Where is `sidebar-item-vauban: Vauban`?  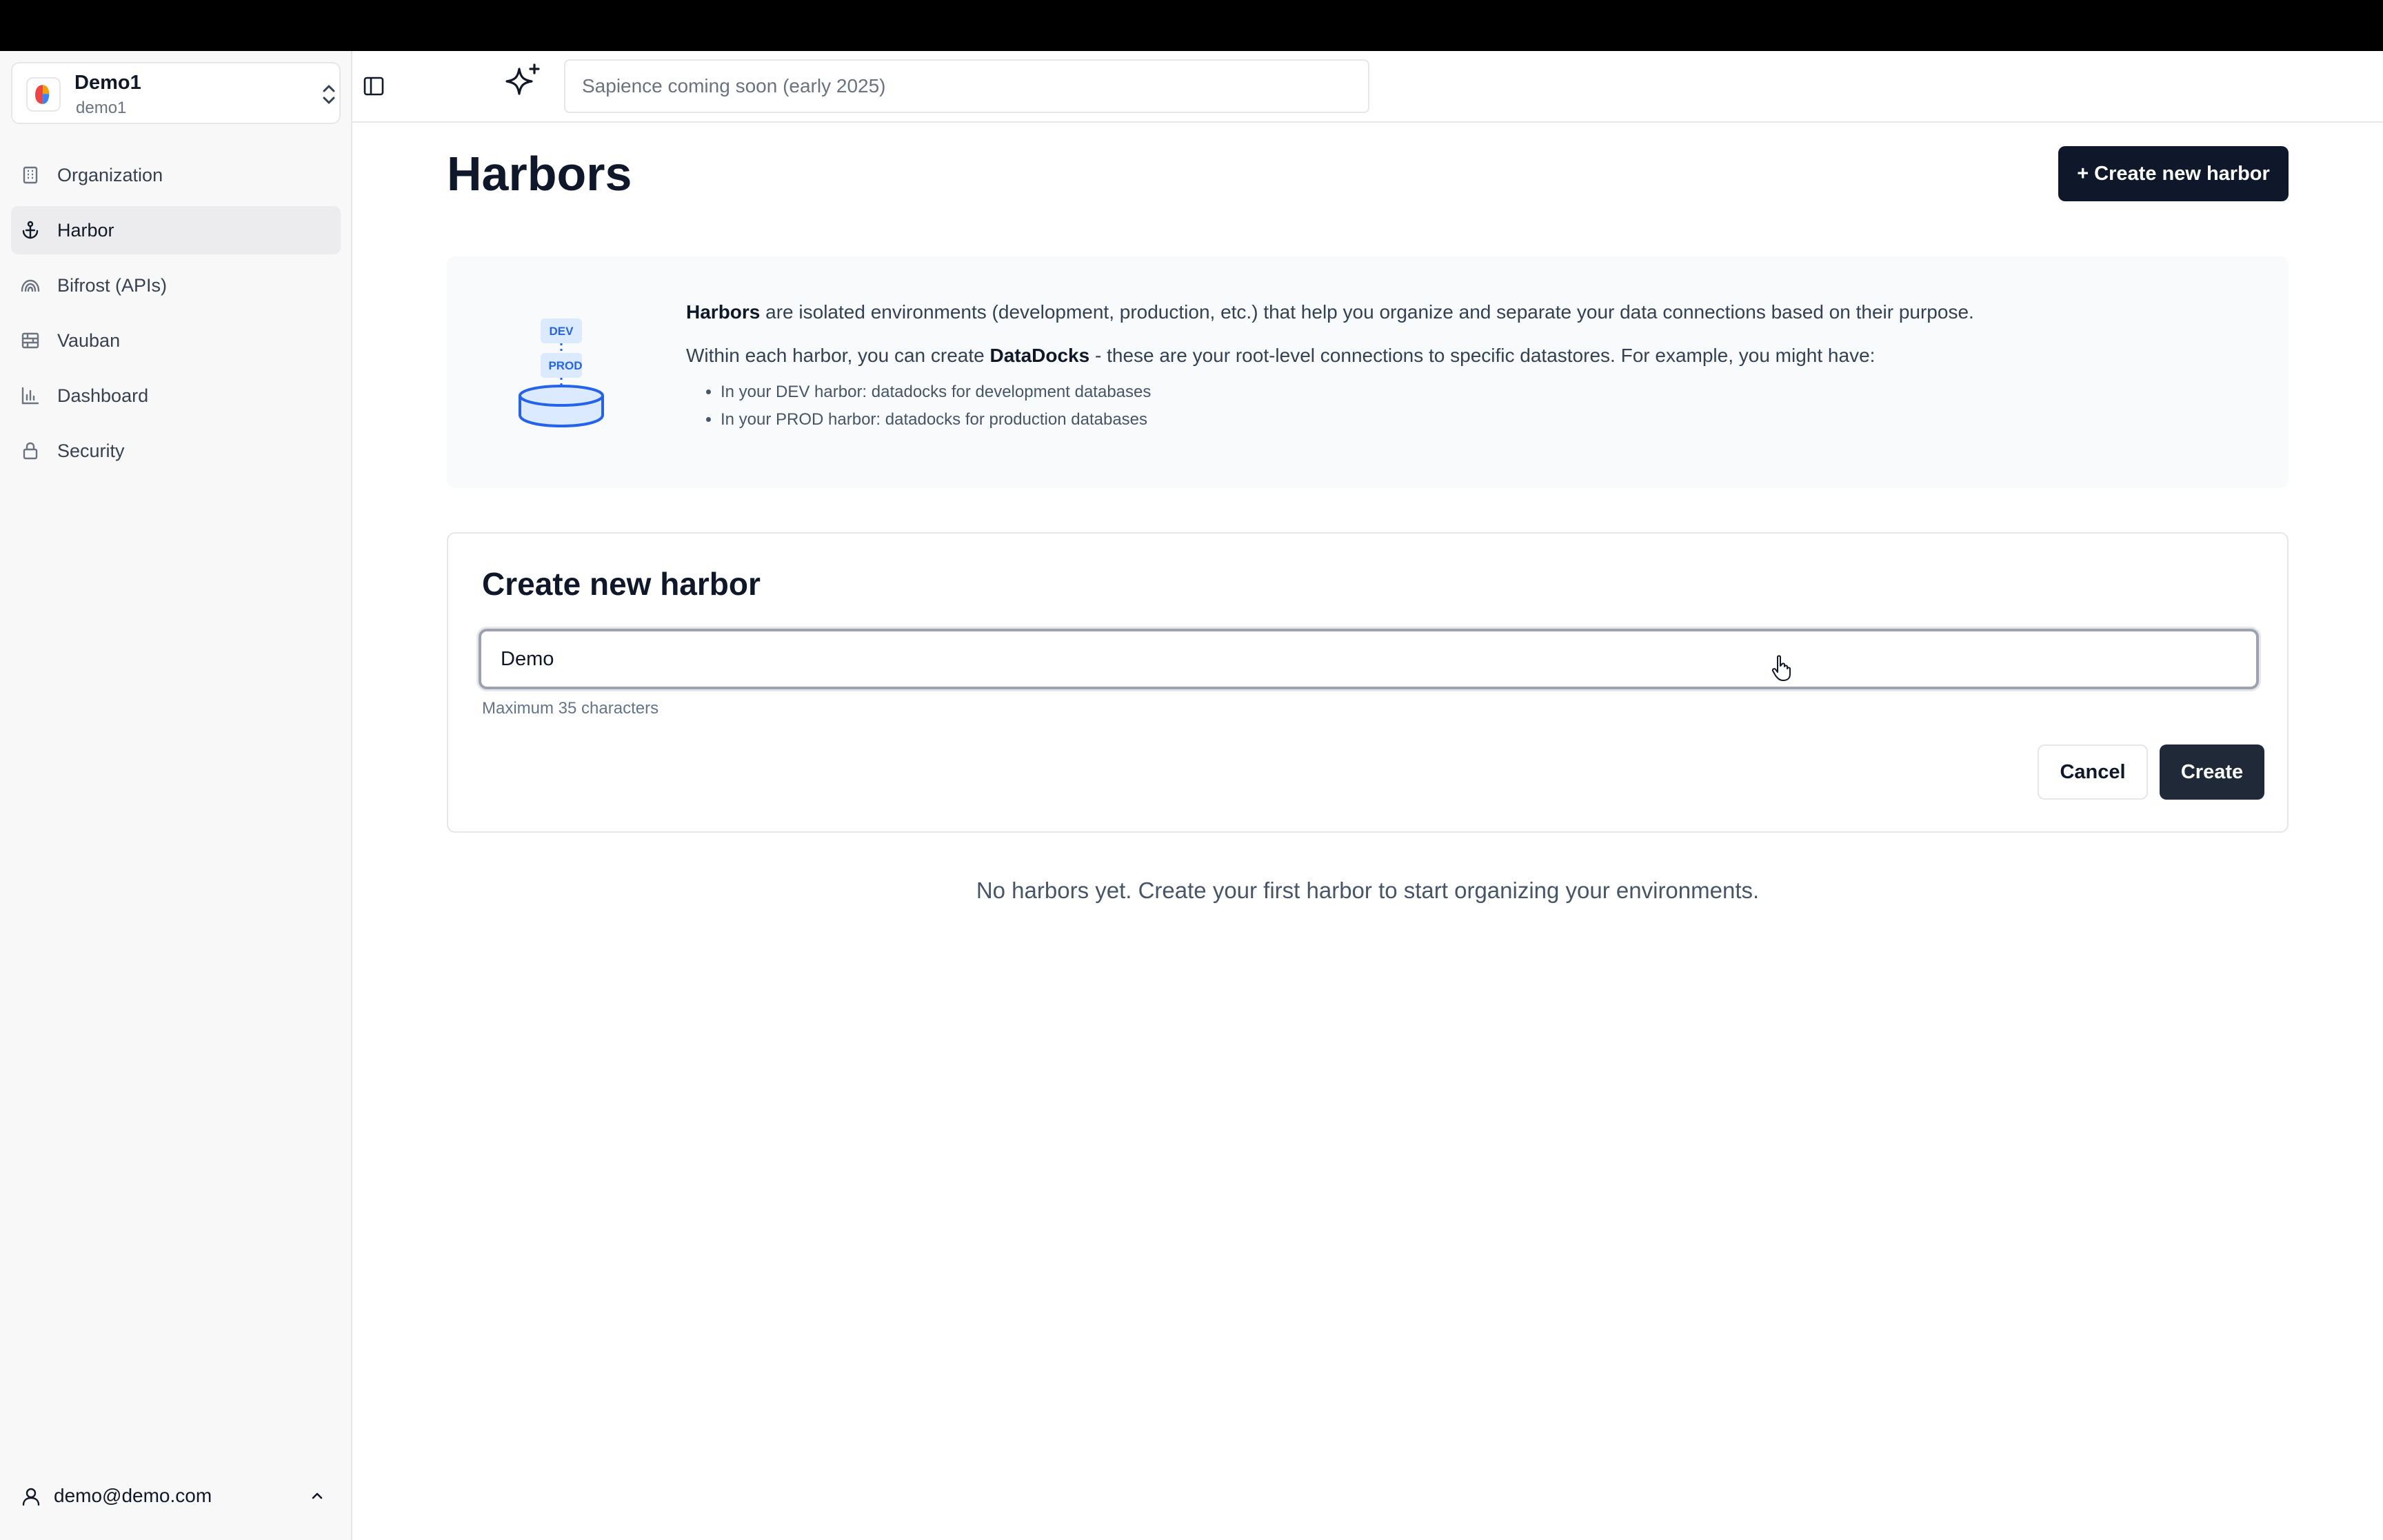 sidebar-item-vauban: Vauban is located at coordinates (176, 341).